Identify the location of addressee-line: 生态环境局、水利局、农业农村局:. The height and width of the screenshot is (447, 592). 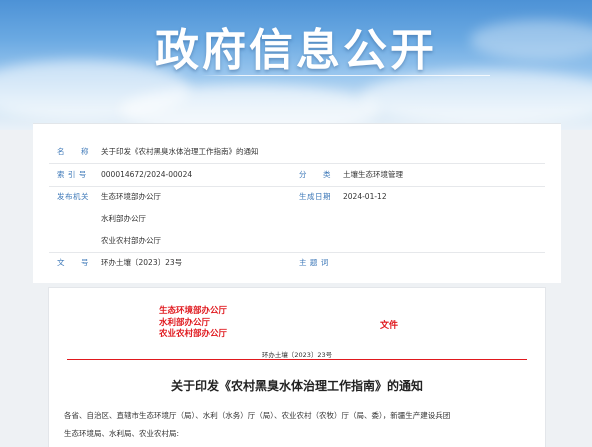
(122, 433).